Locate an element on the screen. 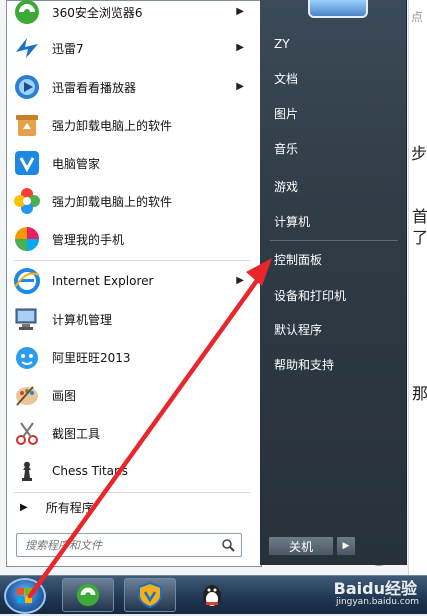  program-item-xunlei-player: 迅雷看看播放器 ▶ is located at coordinates (130, 87).